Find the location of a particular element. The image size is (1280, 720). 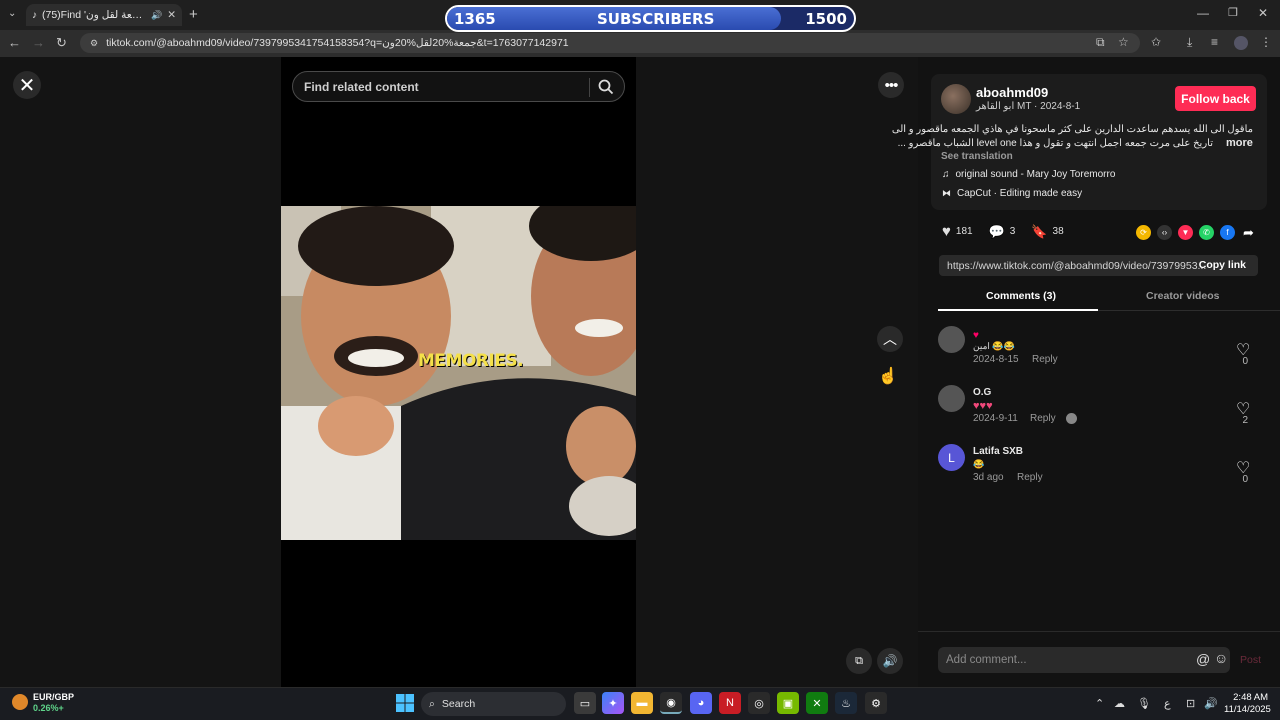

profile-avatar is located at coordinates (1241, 43).